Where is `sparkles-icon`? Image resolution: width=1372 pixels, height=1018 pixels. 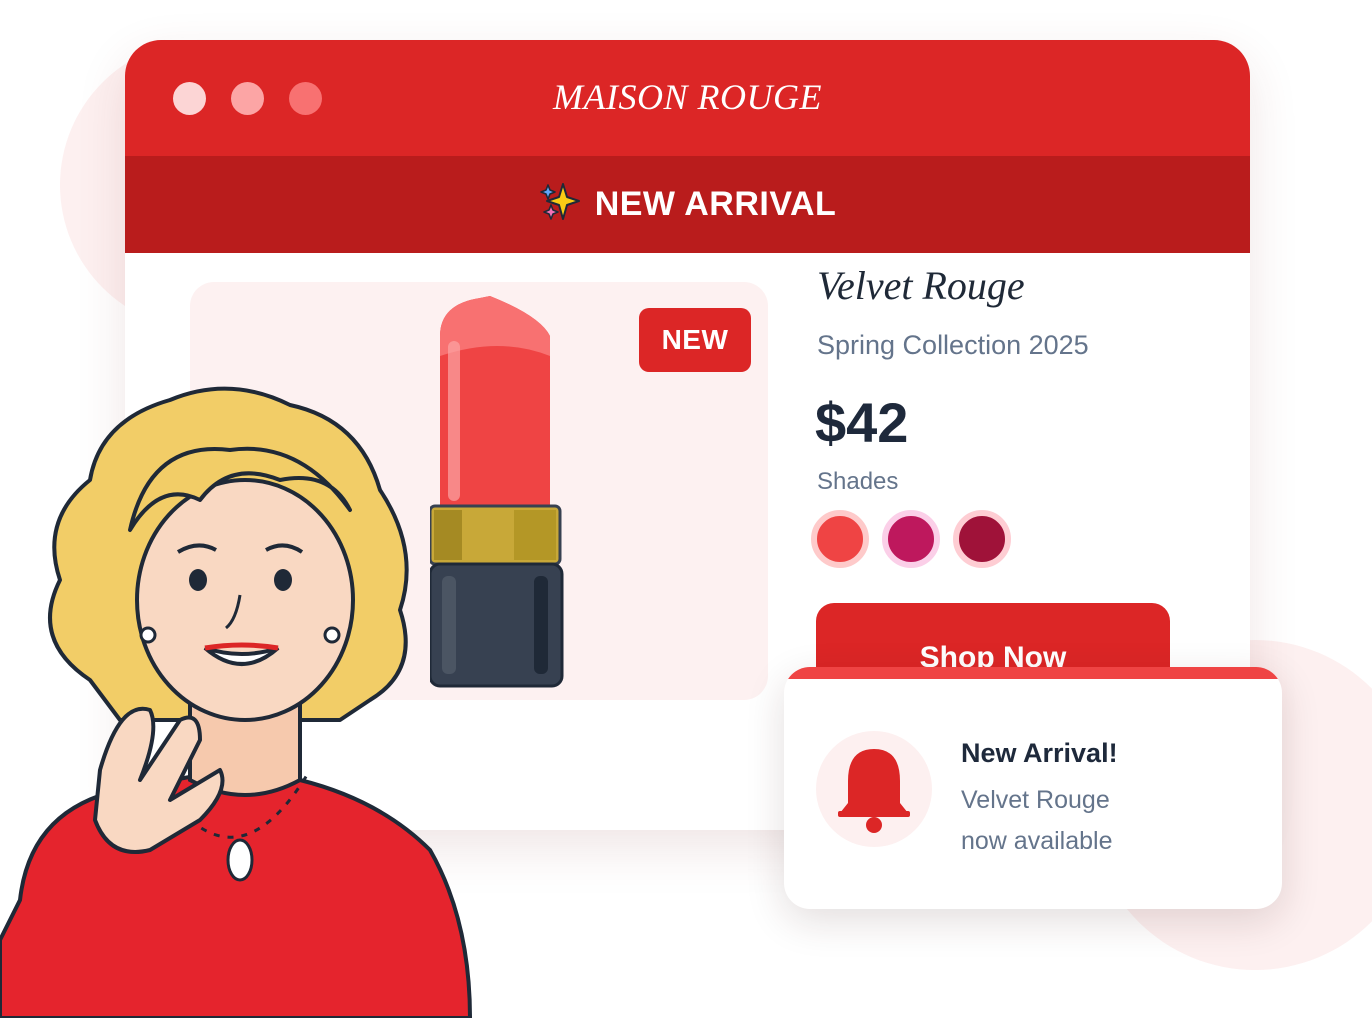 sparkles-icon is located at coordinates (560, 204).